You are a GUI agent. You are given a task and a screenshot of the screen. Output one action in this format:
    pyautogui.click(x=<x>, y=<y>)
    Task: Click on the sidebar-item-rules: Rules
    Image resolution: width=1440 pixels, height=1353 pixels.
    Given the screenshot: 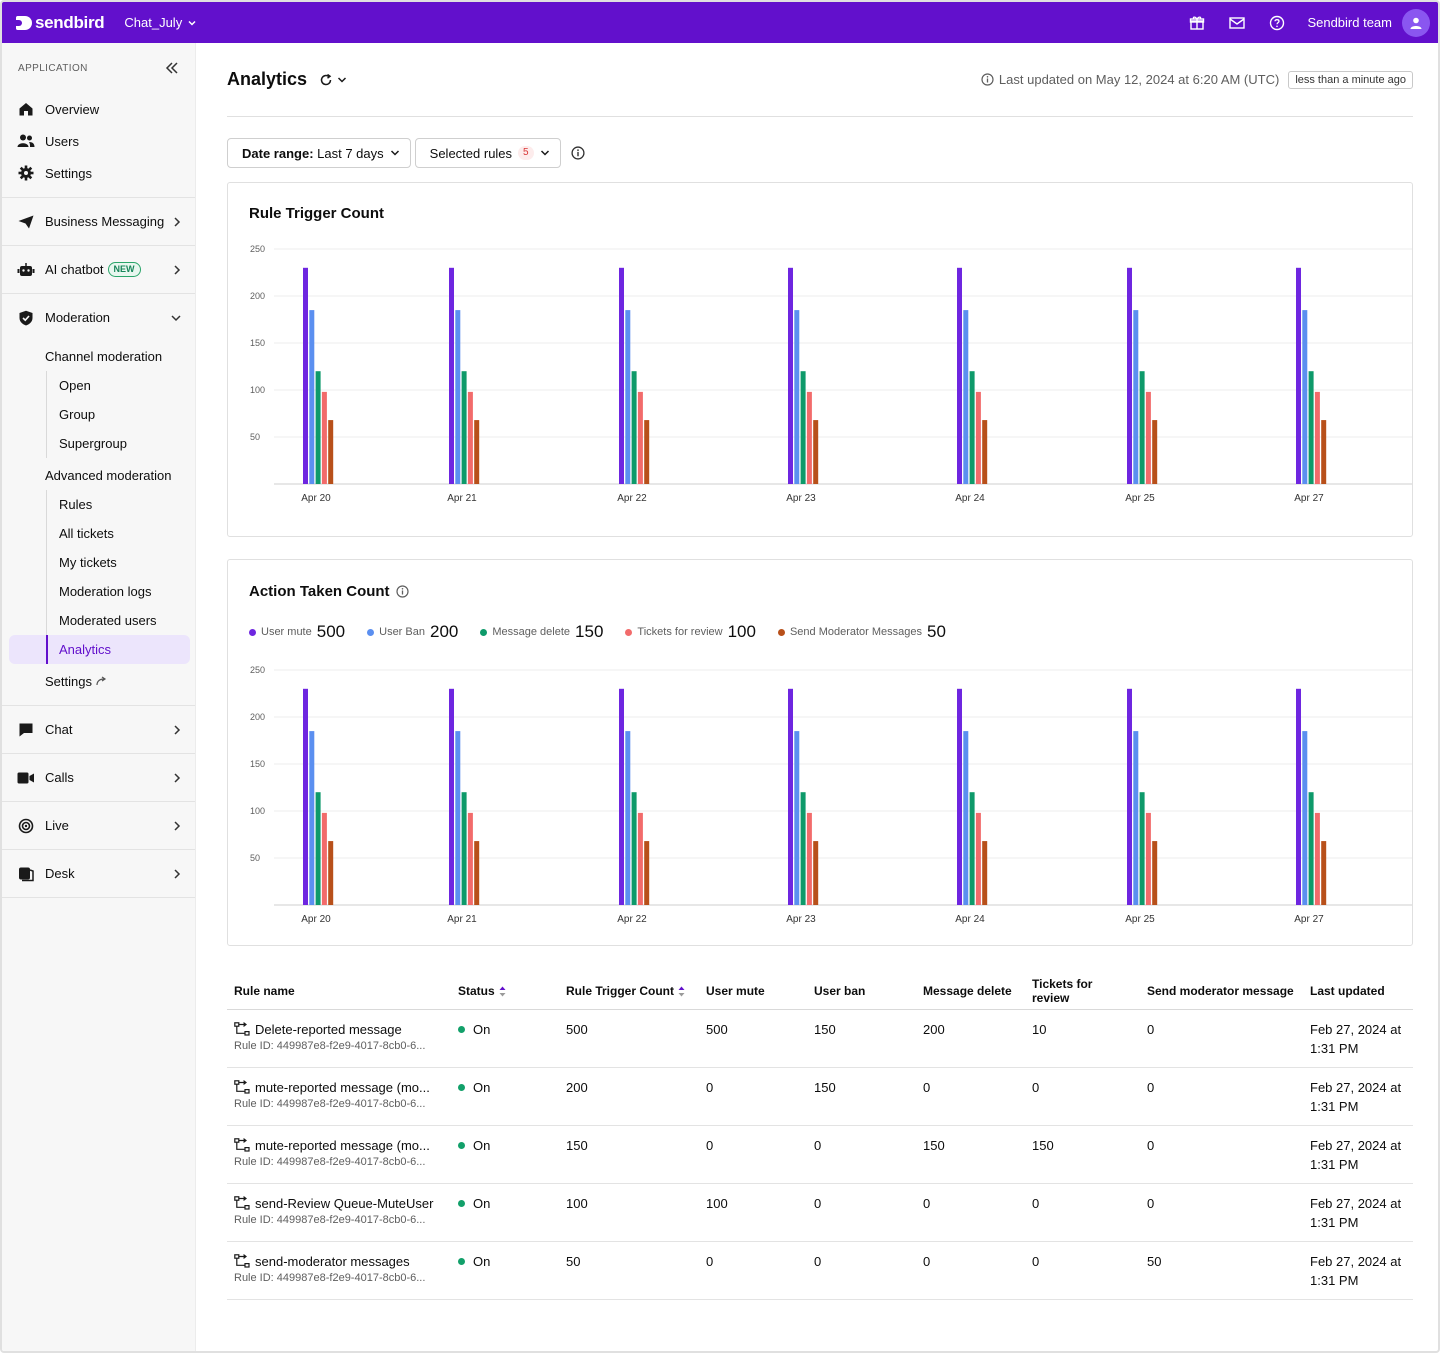 What is the action you would take?
    pyautogui.click(x=121, y=504)
    